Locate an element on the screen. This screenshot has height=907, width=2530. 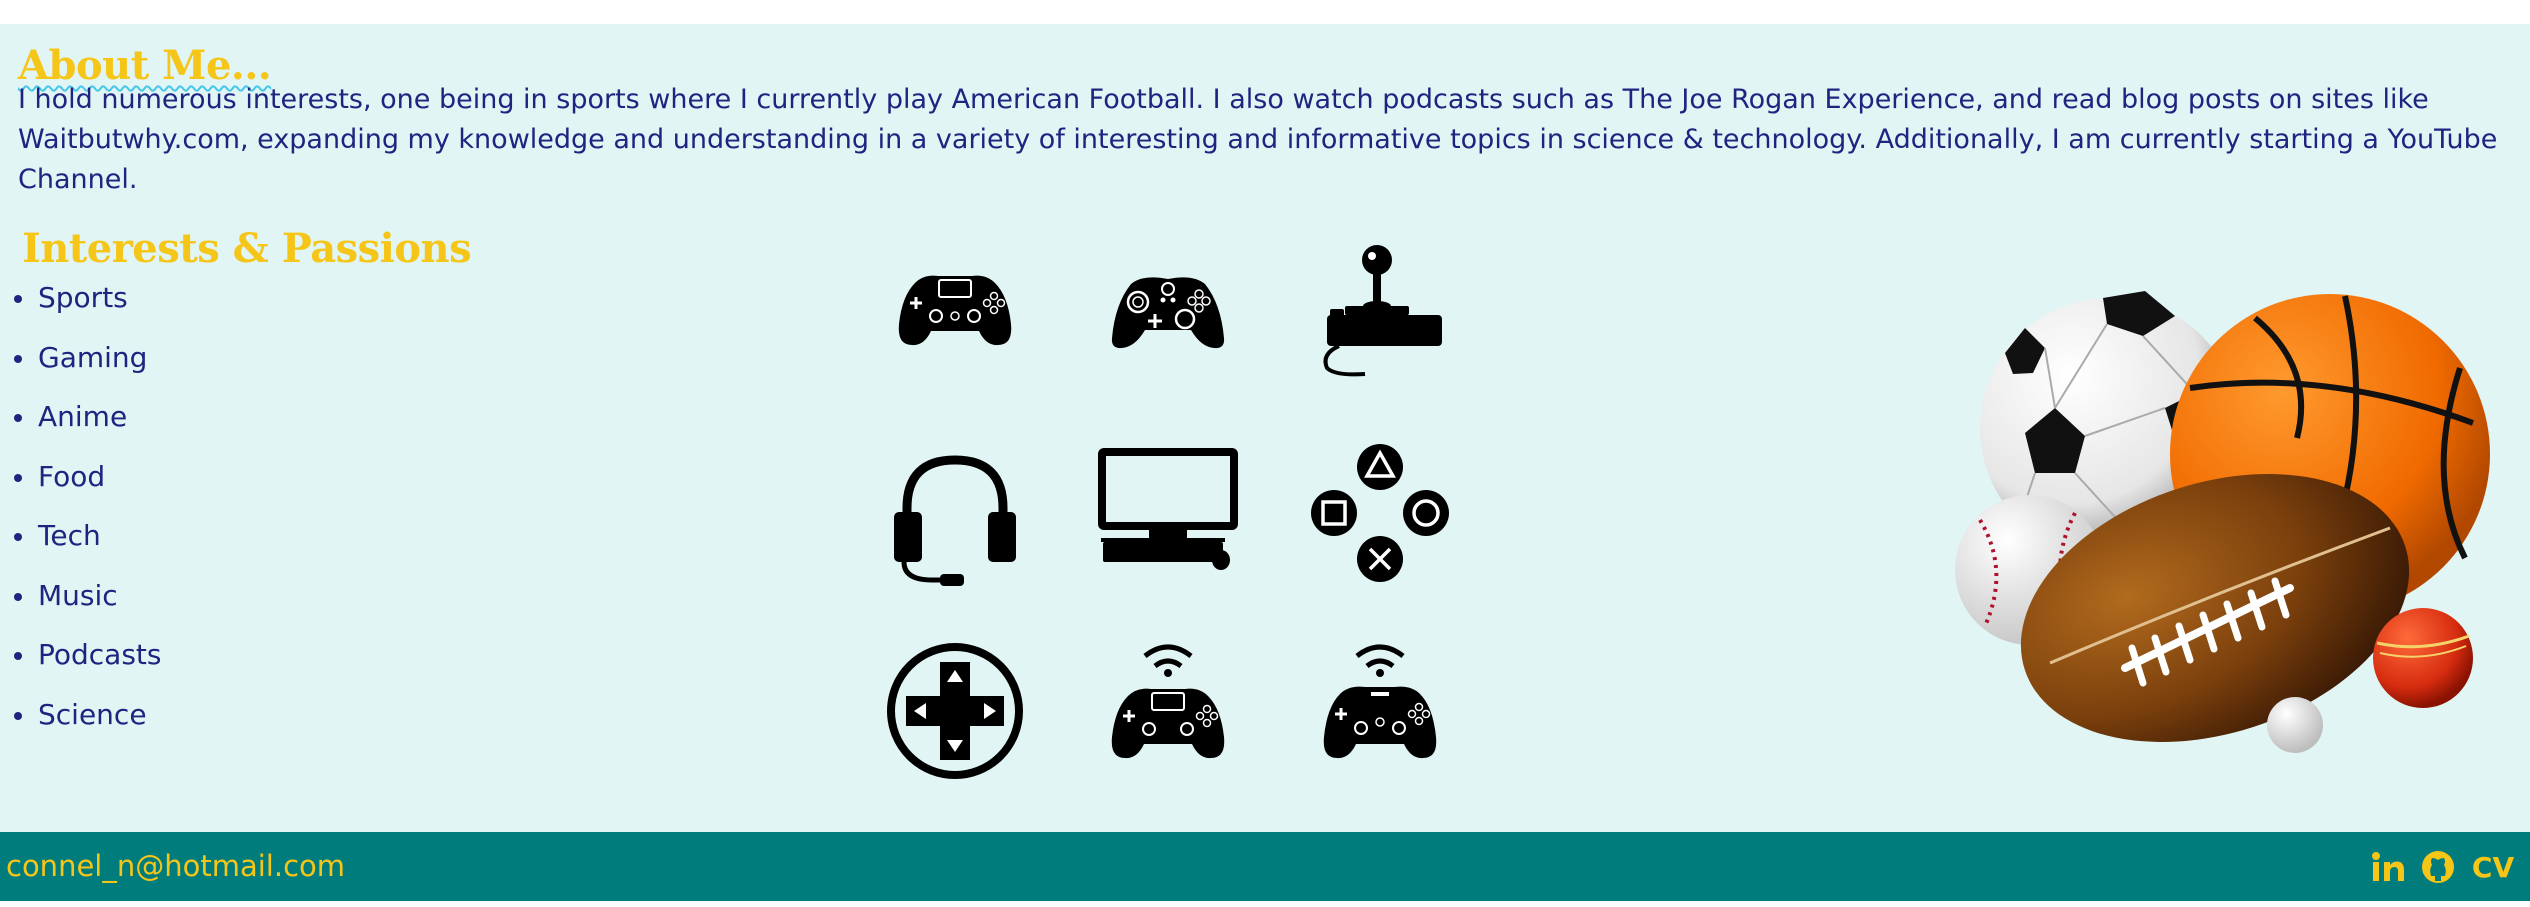
playstation-controller-icon is located at coordinates (955, 310).